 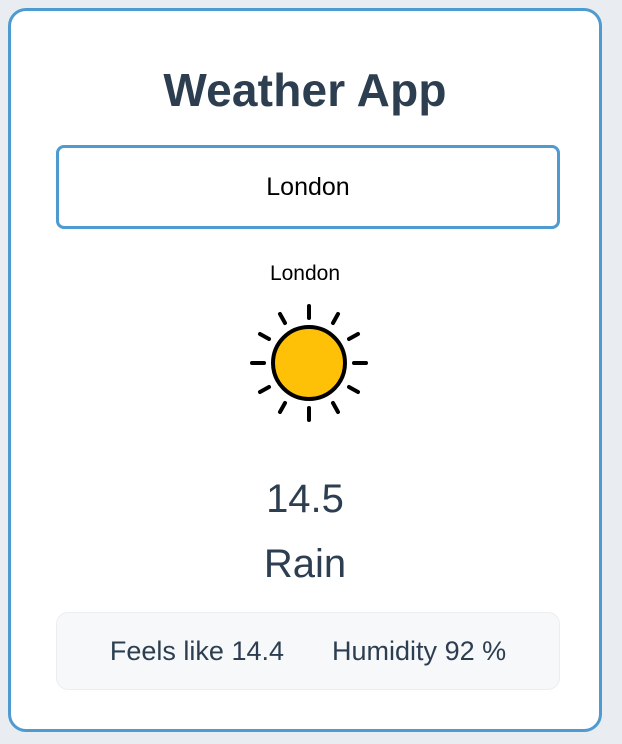 I want to click on feels-like-label: Feels like, so click(x=166, y=650).